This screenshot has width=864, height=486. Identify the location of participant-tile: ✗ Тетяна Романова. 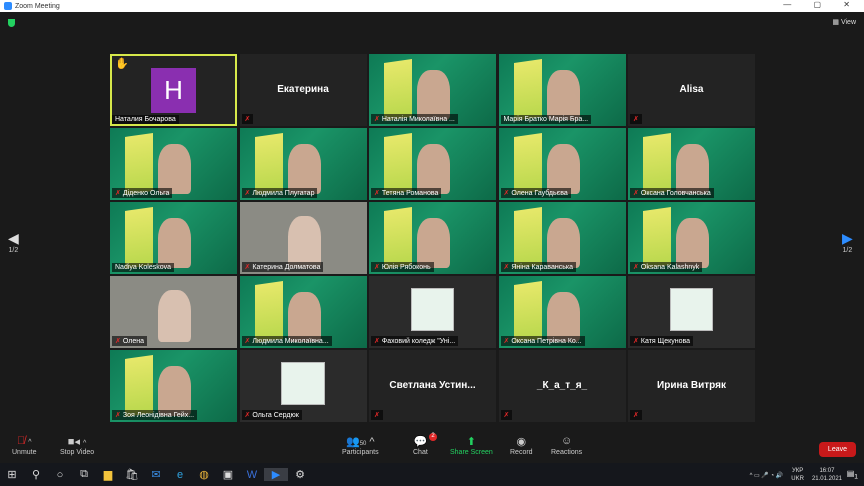
(432, 164).